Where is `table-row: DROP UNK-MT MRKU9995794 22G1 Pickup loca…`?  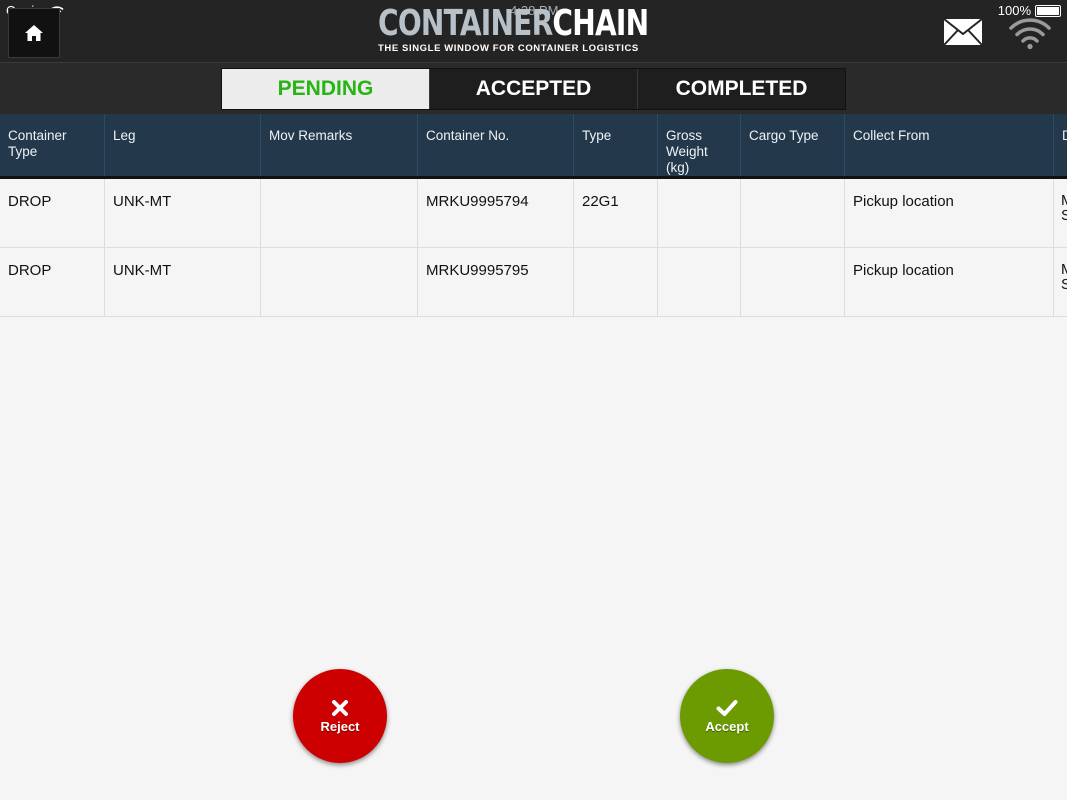 table-row: DROP UNK-MT MRKU9995794 22G1 Pickup loca… is located at coordinates (533, 213).